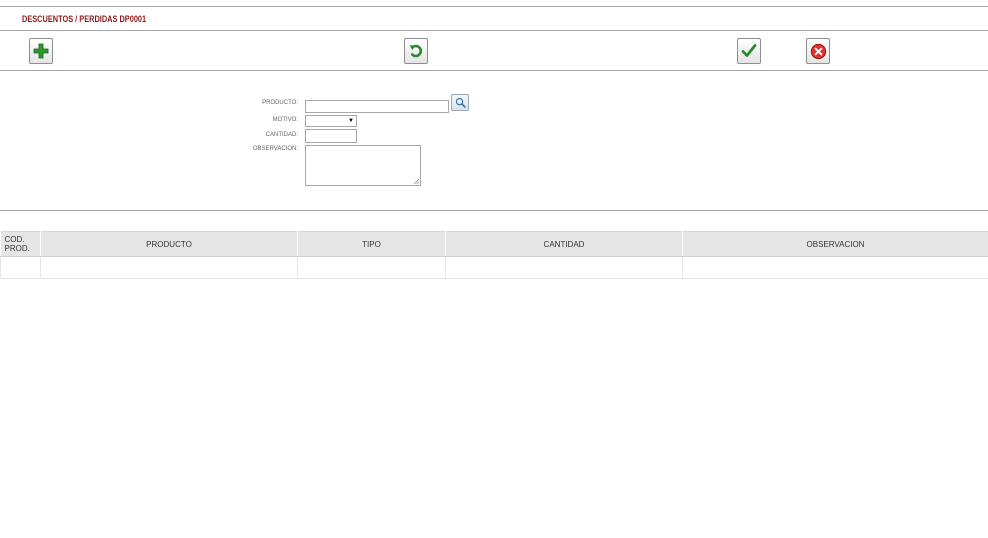 Image resolution: width=988 pixels, height=538 pixels. Describe the element at coordinates (351, 121) in the screenshot. I see `dropdown-arrow-icon: ▼` at that location.